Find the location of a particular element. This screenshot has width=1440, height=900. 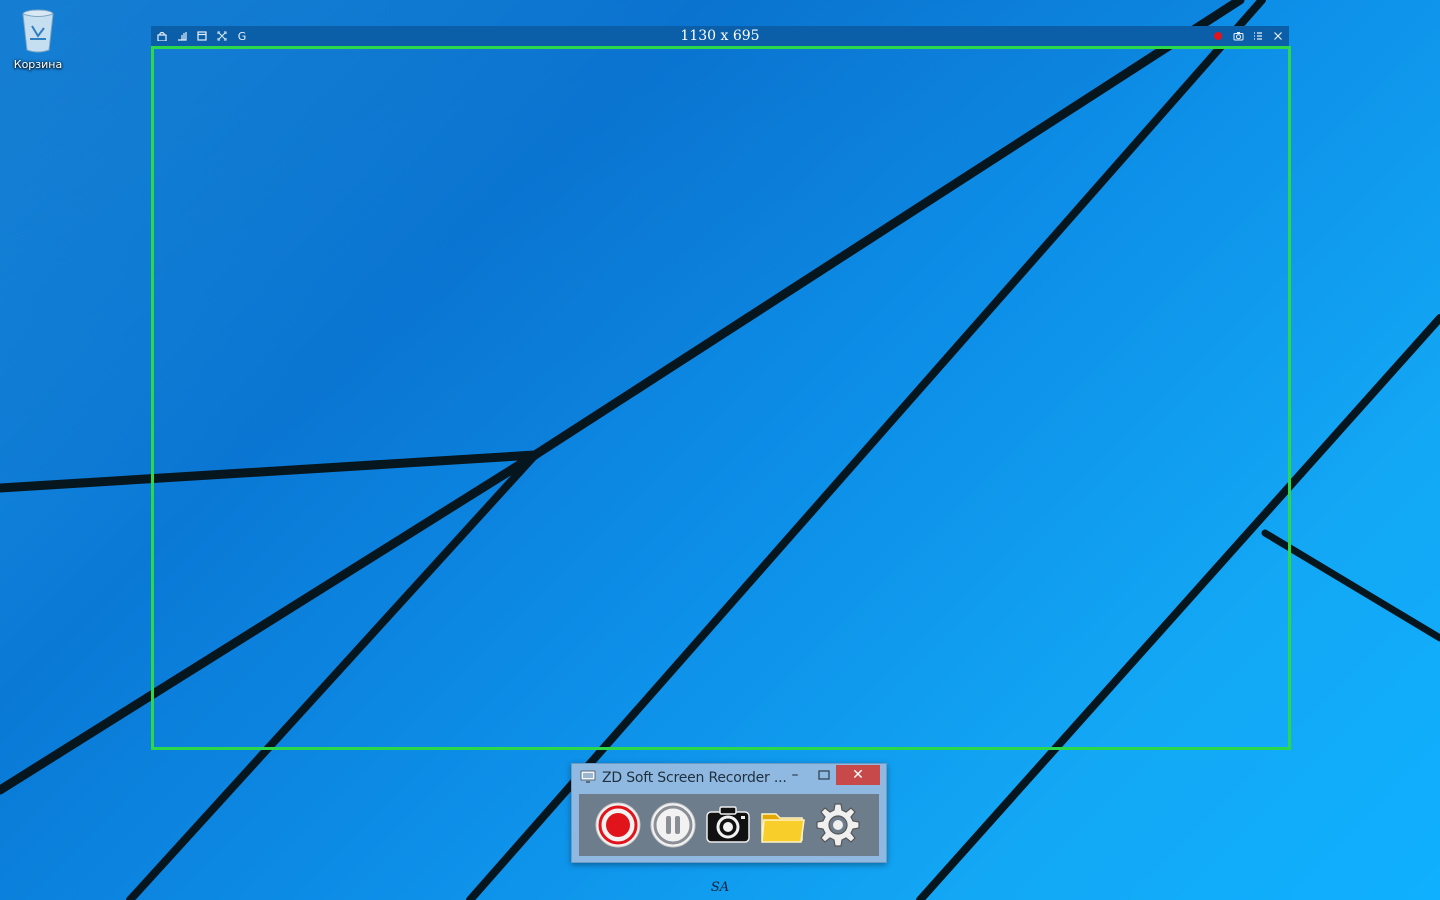

taskbar-hint-label: SA is located at coordinates (720, 887).